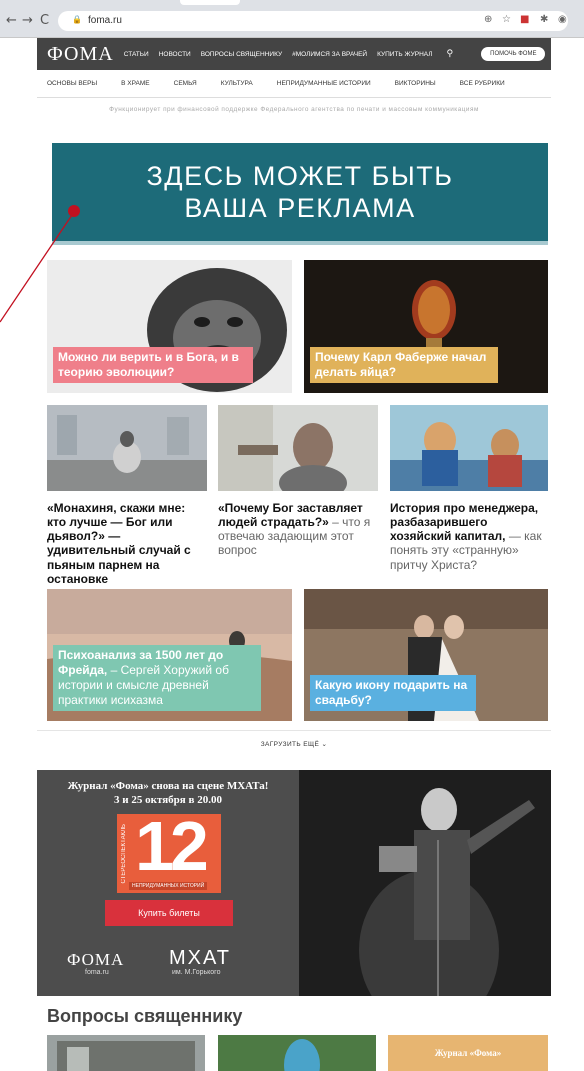  I want to click on nav-item-pray: #МОЛИМСЯ ЗА ВРАЧЕЙ, so click(329, 54).